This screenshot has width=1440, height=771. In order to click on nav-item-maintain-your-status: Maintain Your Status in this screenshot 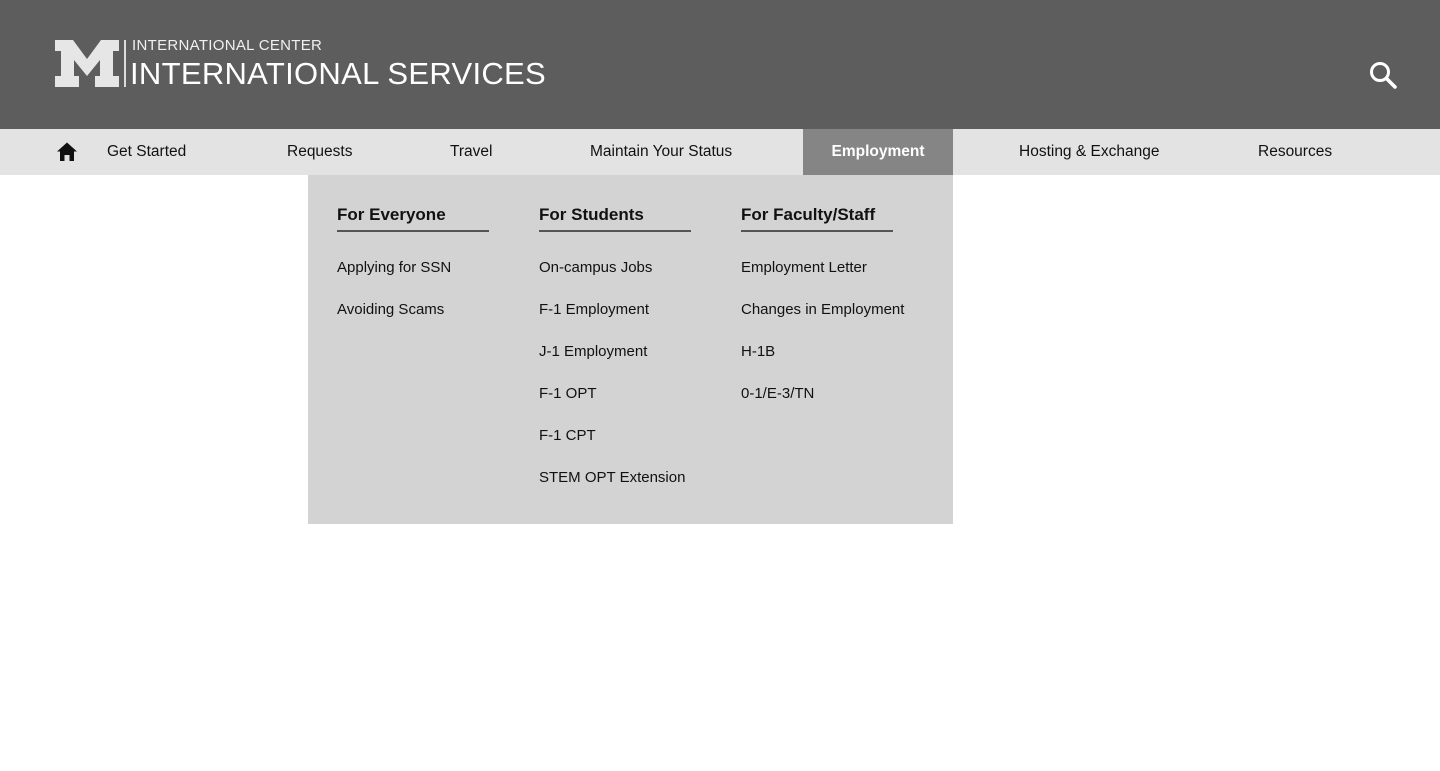, I will do `click(661, 152)`.